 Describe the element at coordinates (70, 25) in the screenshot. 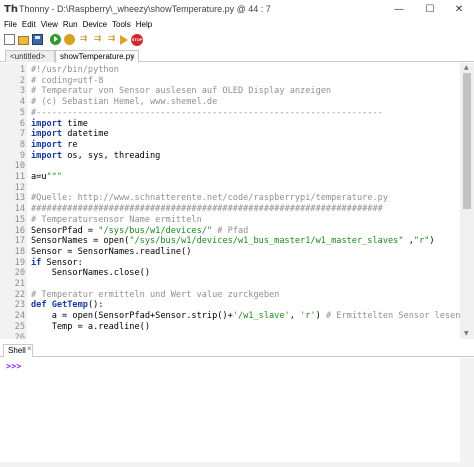

I see `menu-run: Run` at that location.